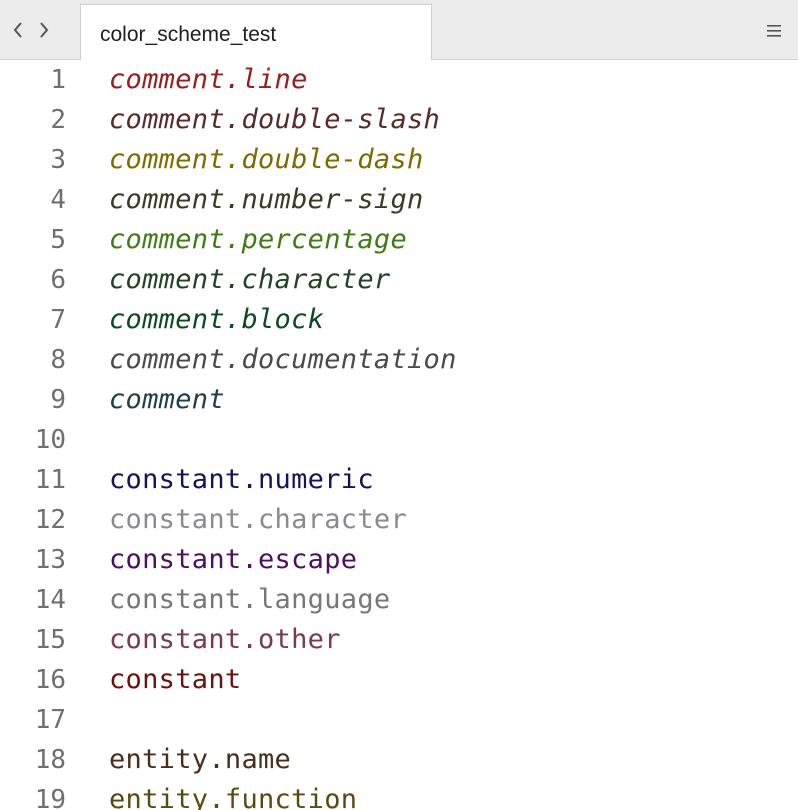 The image size is (798, 810). Describe the element at coordinates (50, 680) in the screenshot. I see `line-number: 16` at that location.